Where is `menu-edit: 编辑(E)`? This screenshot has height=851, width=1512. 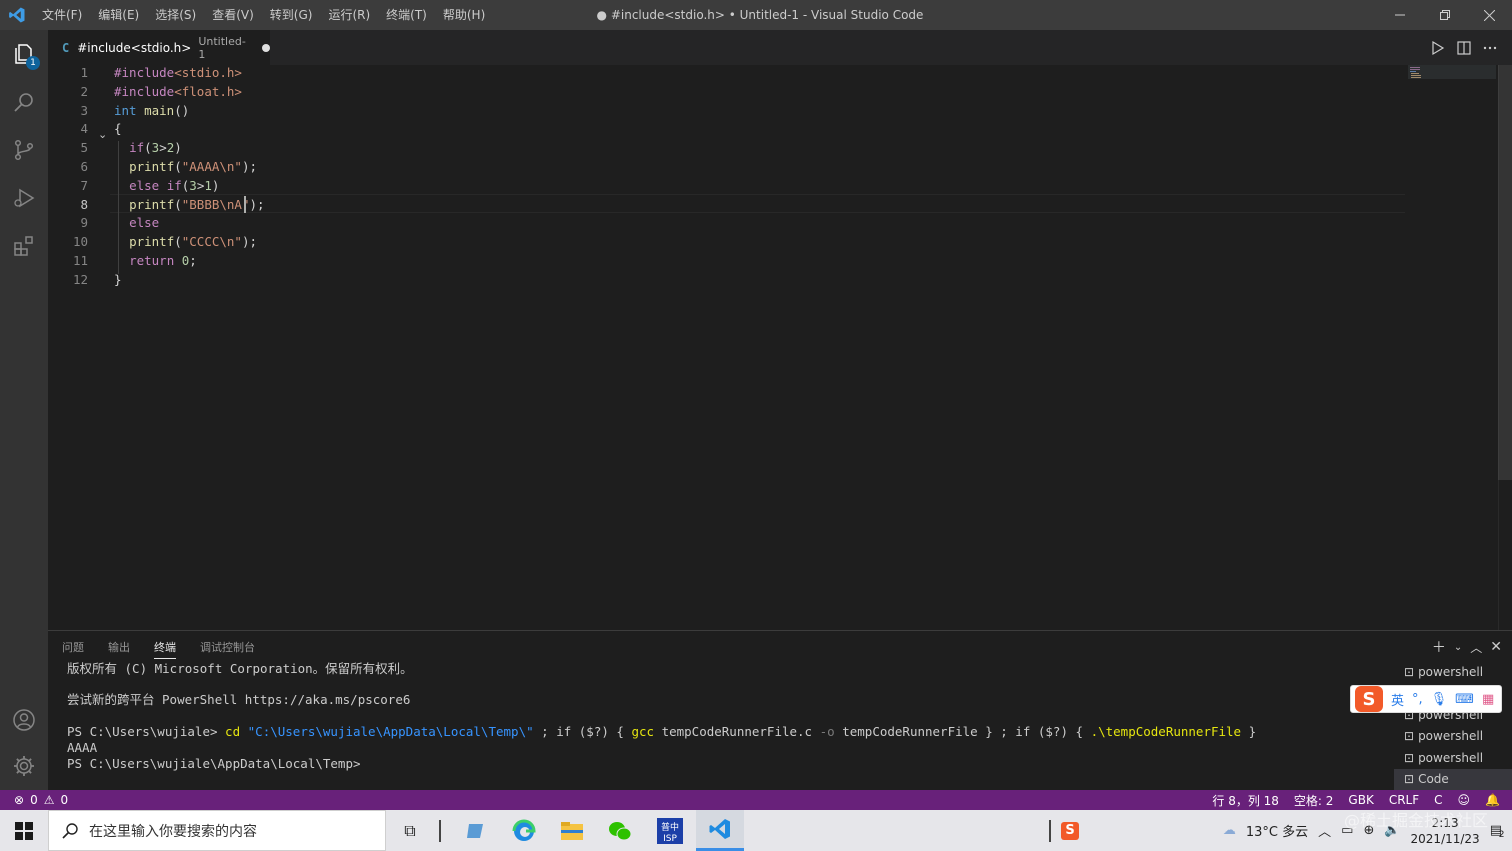
menu-edit: 编辑(E) is located at coordinates (118, 15).